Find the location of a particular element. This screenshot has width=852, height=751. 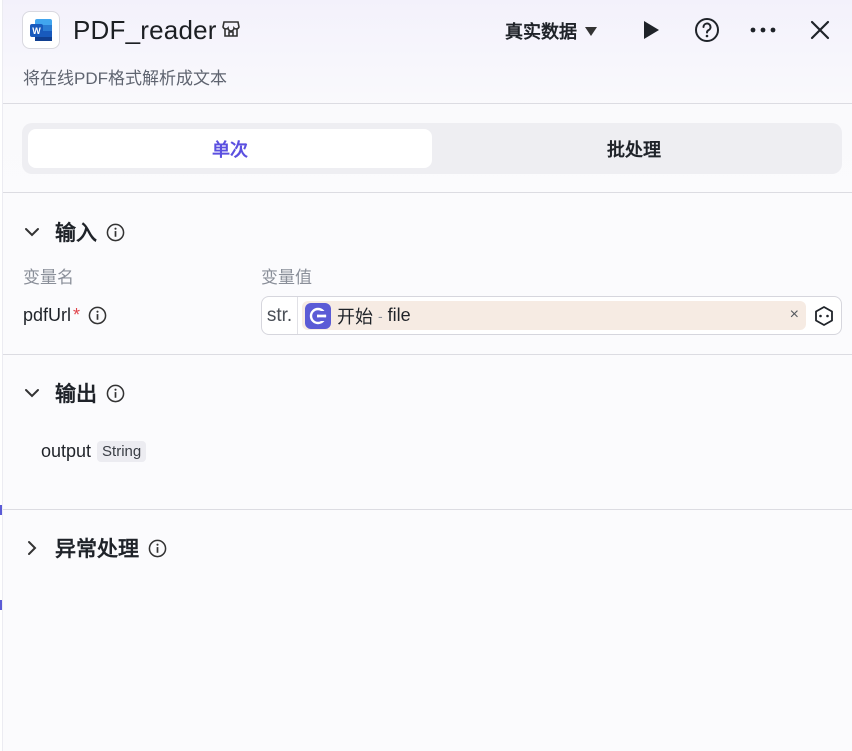

ref-field-name: file is located at coordinates (399, 315).